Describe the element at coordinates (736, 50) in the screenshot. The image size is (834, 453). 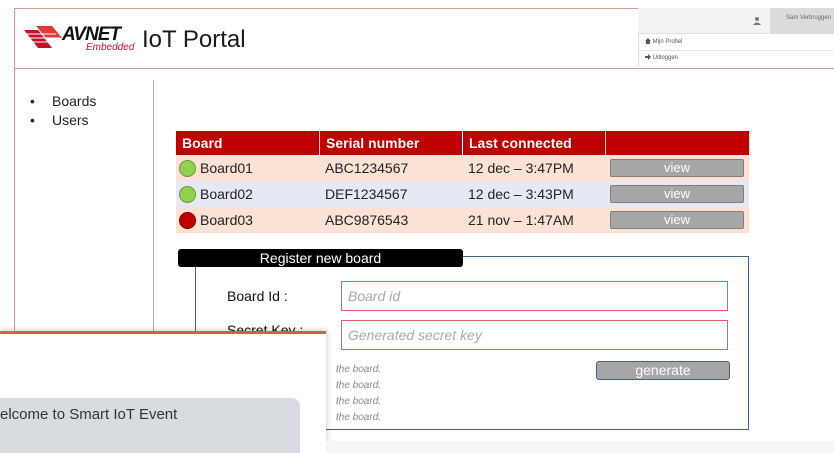
I see `user-dropdown-menu: Mijn Profiel Uitloggen` at that location.